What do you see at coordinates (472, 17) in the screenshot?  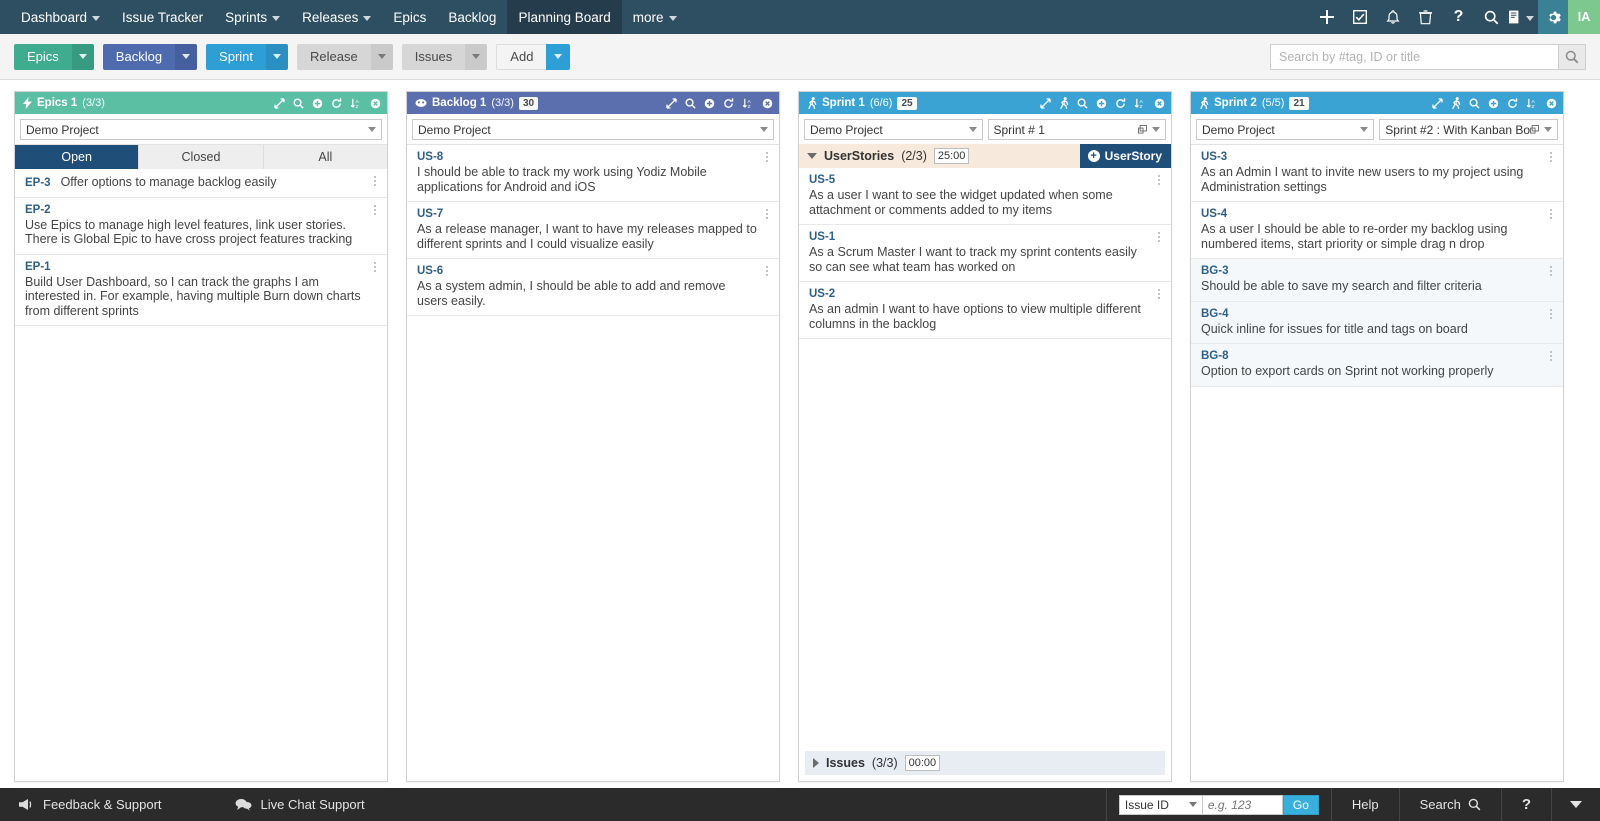 I see `nav-item-backlog: Backlog` at bounding box center [472, 17].